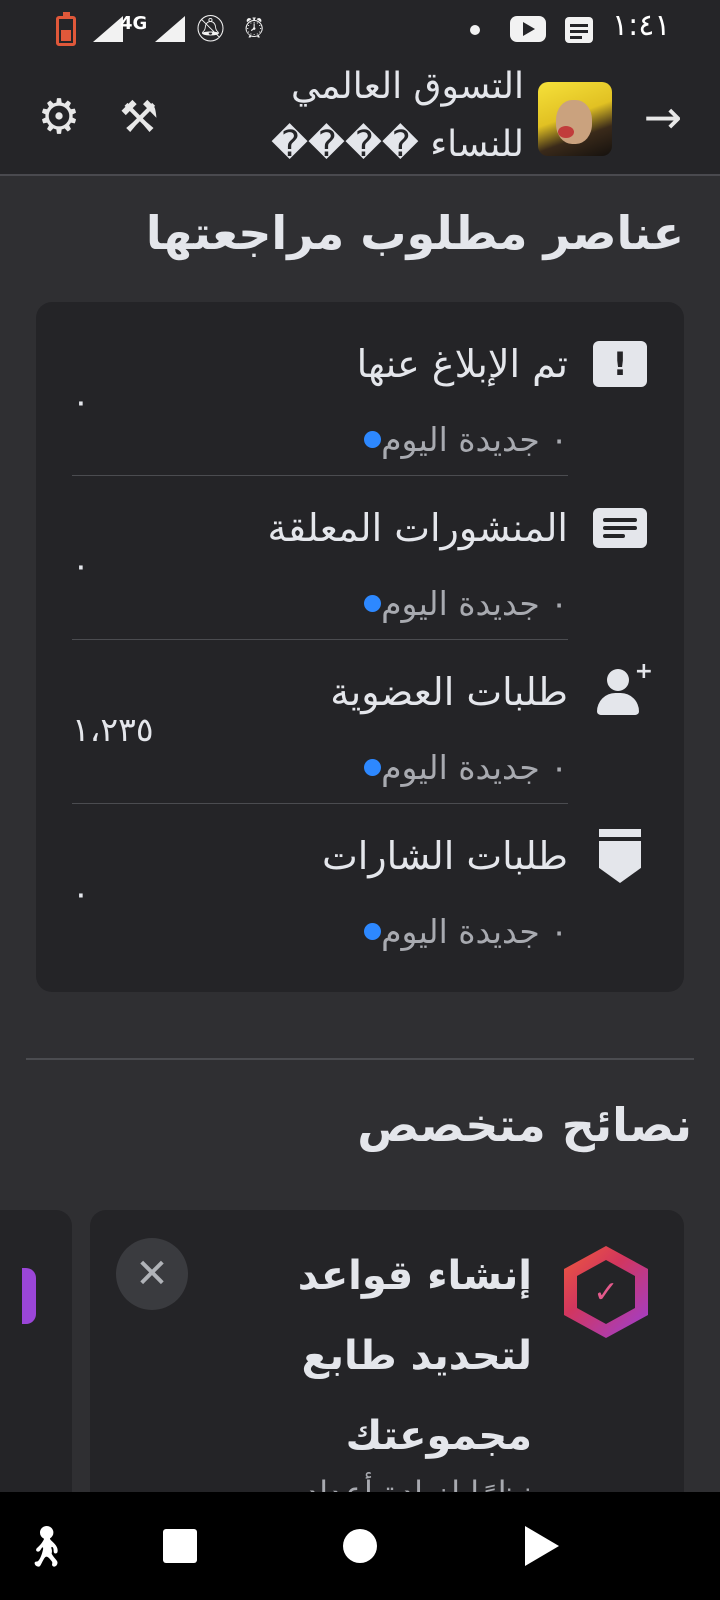 The width and height of the screenshot is (720, 1600). I want to click on close-icon: ✕, so click(152, 1274).